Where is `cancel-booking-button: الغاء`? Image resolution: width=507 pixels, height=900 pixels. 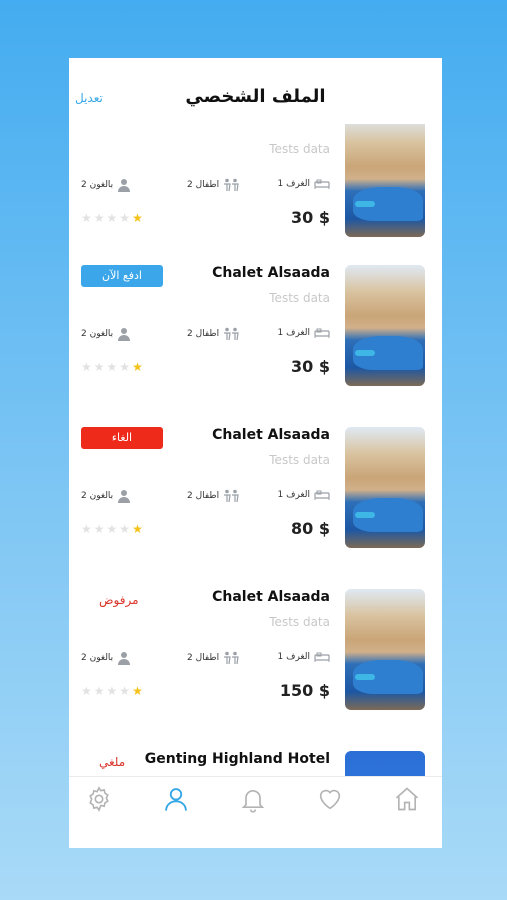
cancel-booking-button: الغاء is located at coordinates (122, 438).